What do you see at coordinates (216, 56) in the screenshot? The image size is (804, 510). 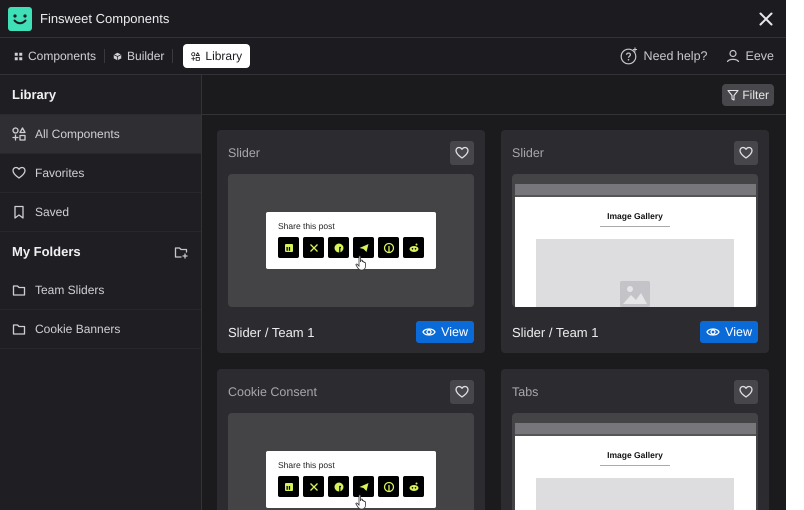 I see `nav-tab: Library` at bounding box center [216, 56].